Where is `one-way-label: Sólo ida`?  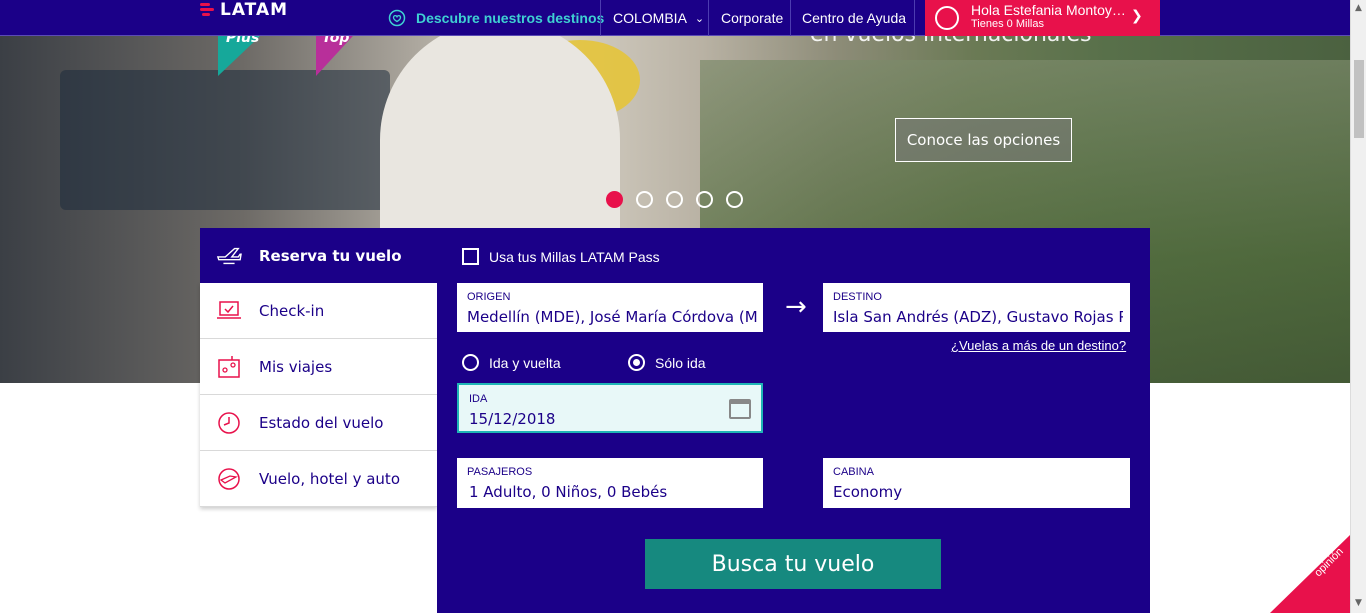 one-way-label: Sólo ida is located at coordinates (680, 362).